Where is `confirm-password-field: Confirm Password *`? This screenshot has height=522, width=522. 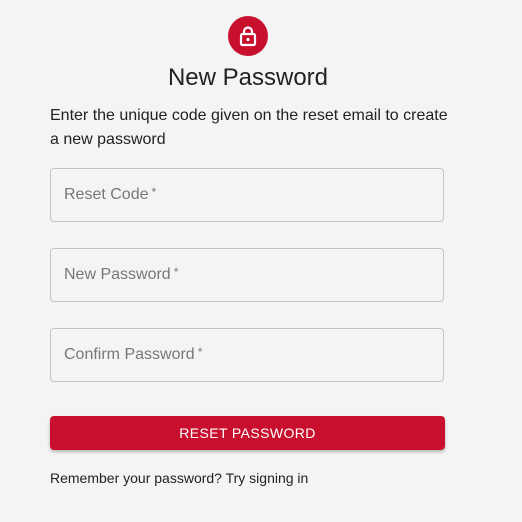
confirm-password-field: Confirm Password * is located at coordinates (247, 355).